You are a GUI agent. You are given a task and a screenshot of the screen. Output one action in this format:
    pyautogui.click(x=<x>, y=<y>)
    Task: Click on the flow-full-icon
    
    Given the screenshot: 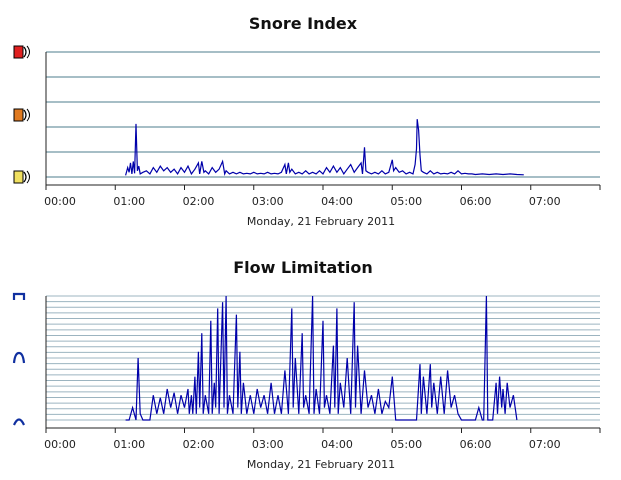 What is the action you would take?
    pyautogui.click(x=19, y=296)
    